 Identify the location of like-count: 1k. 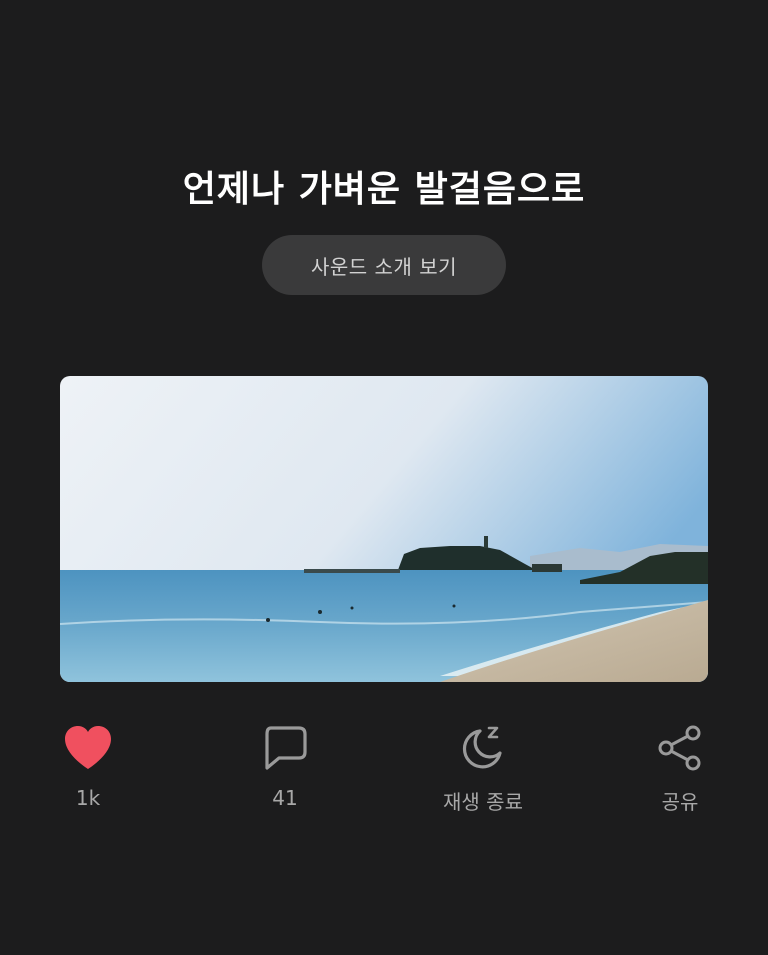
(88, 798).